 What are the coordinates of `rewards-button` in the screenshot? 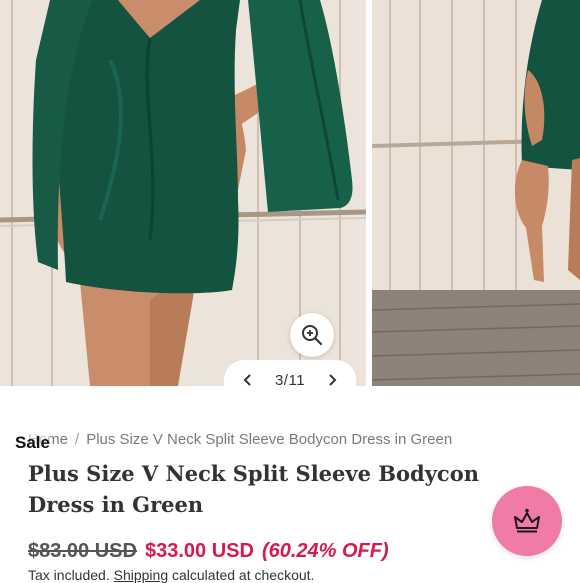 It's located at (527, 521).